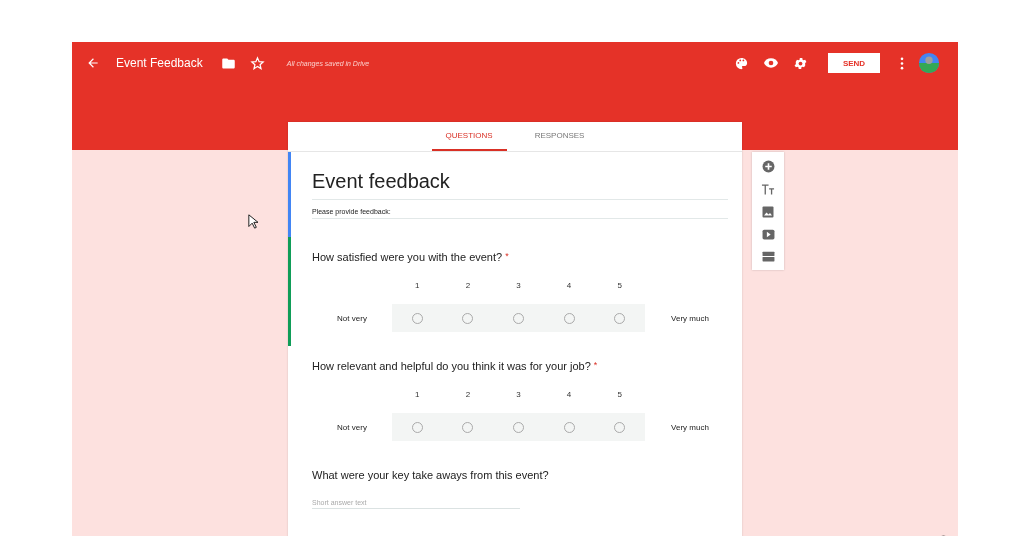 The width and height of the screenshot is (1024, 536). Describe the element at coordinates (854, 63) in the screenshot. I see `send-button: SEND` at that location.